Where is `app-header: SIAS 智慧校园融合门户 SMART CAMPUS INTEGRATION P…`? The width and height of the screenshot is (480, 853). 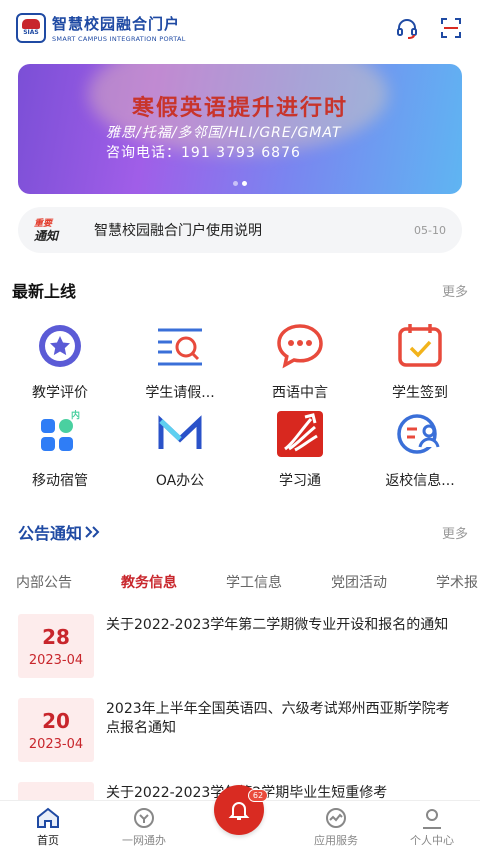 app-header: SIAS 智慧校园融合门户 SMART CAMPUS INTEGRATION P… is located at coordinates (240, 28).